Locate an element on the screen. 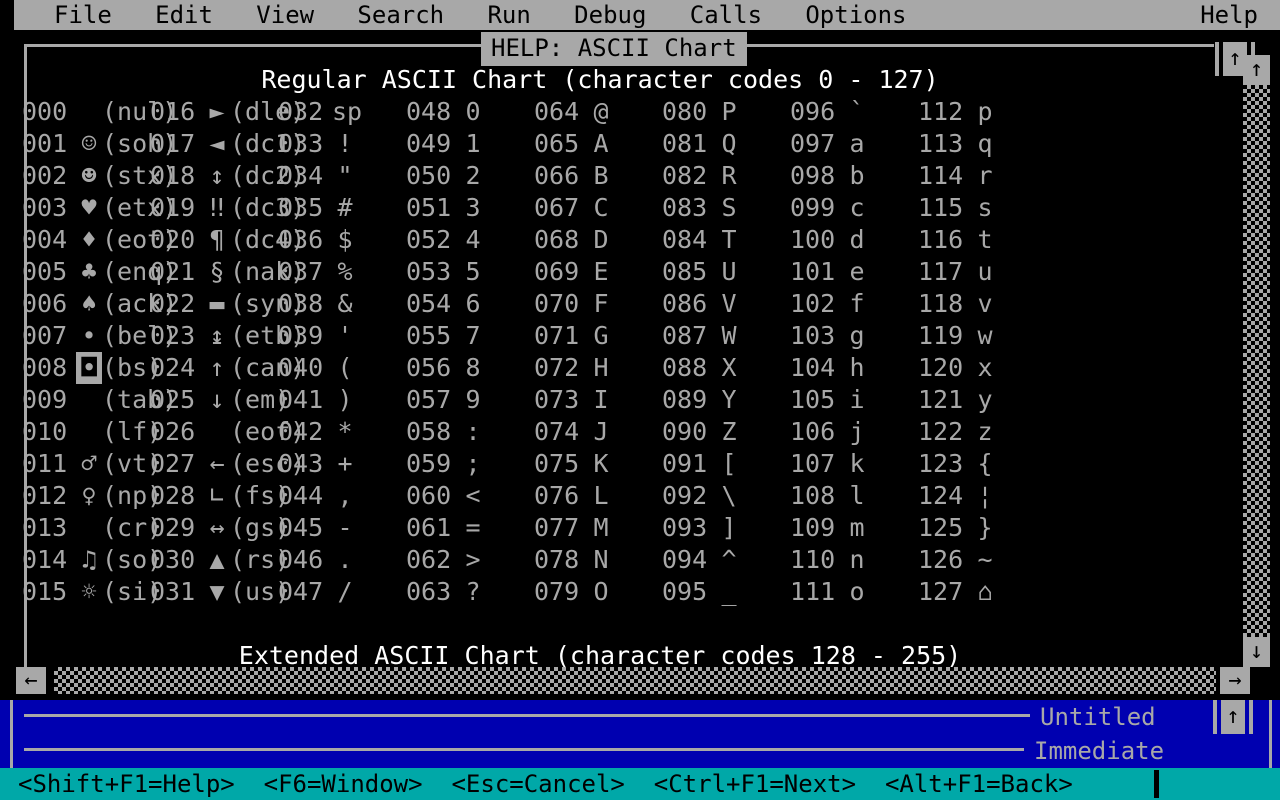 The width and height of the screenshot is (1280, 800). chart-row: 012 ♀ (np)028 ∟ (fs)044, 060 <076 L 092 \ 108 l 124 ¦ is located at coordinates (534, 496).